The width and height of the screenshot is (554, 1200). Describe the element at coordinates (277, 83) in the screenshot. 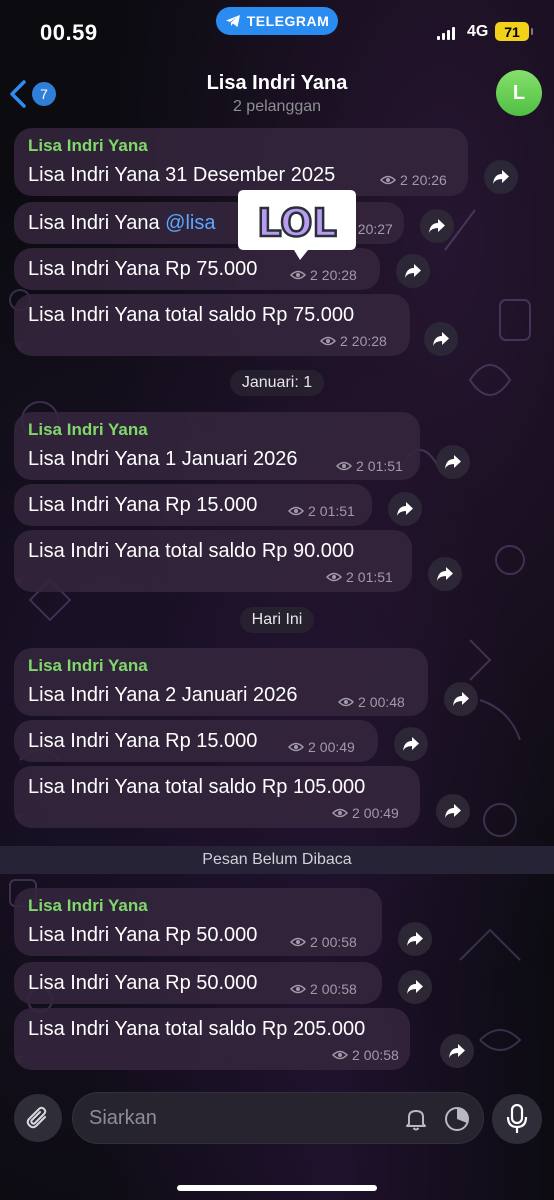

I see `chat-title: Lisa Indri Yana` at that location.